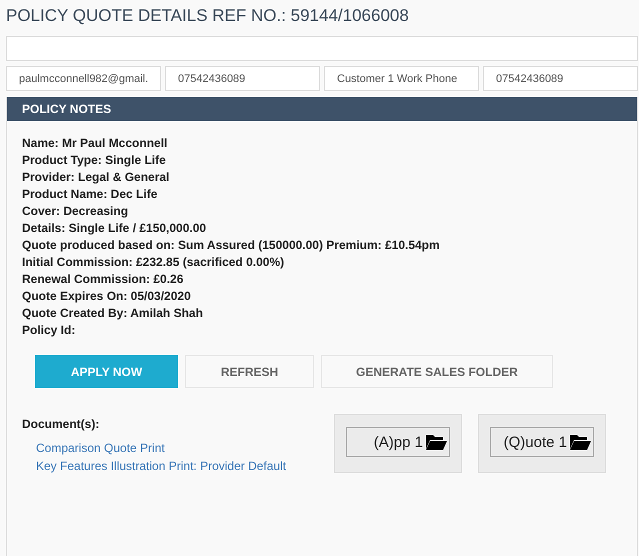  I want to click on action-button: GENERATE SALES FOLDER, so click(437, 371).